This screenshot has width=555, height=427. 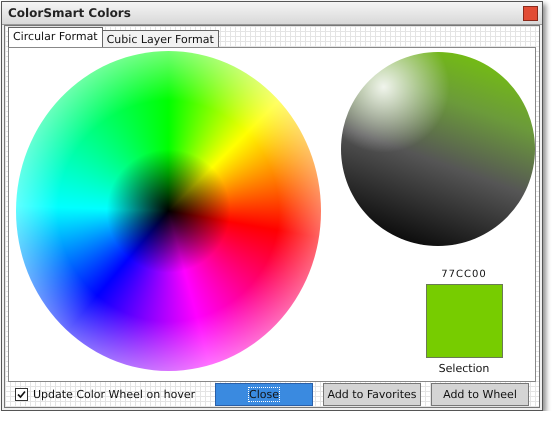 I want to click on close-button, so click(x=530, y=13).